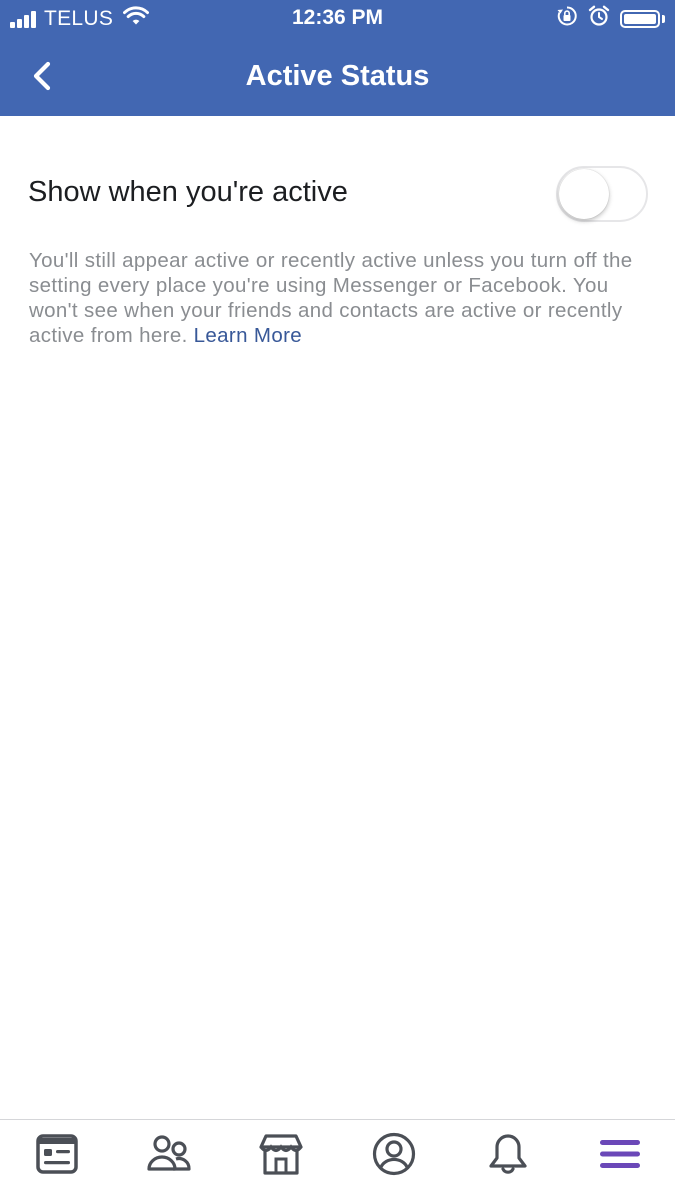 Image resolution: width=675 pixels, height=1201 pixels. Describe the element at coordinates (188, 192) in the screenshot. I see `setting-label: Show when you're active` at that location.